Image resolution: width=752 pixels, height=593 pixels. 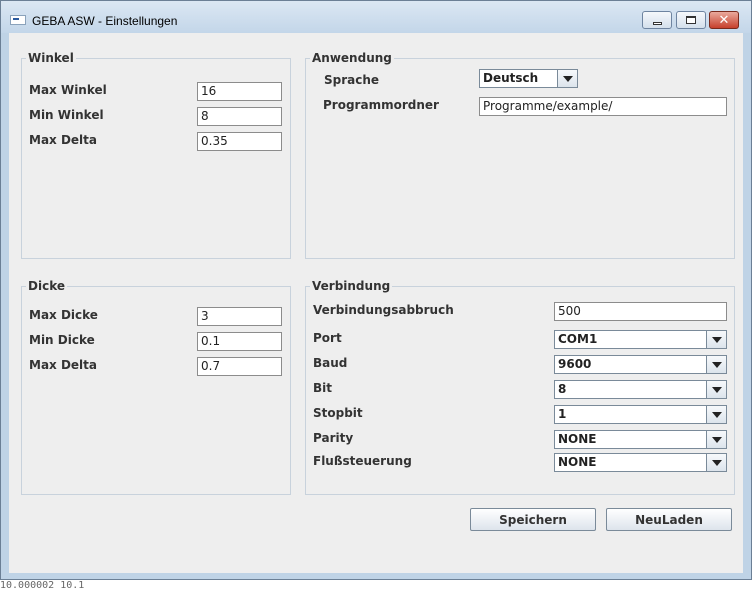 I want to click on bit-label: Bit, so click(x=322, y=388).